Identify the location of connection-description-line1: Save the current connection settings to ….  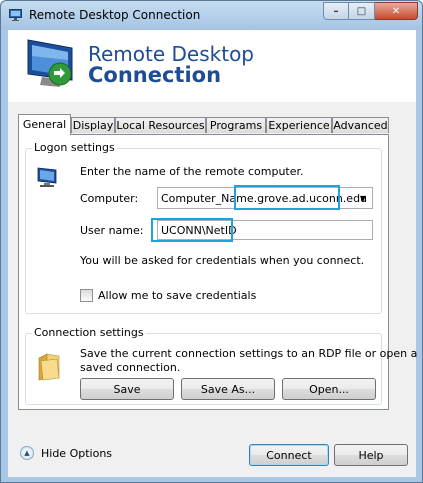
(249, 353).